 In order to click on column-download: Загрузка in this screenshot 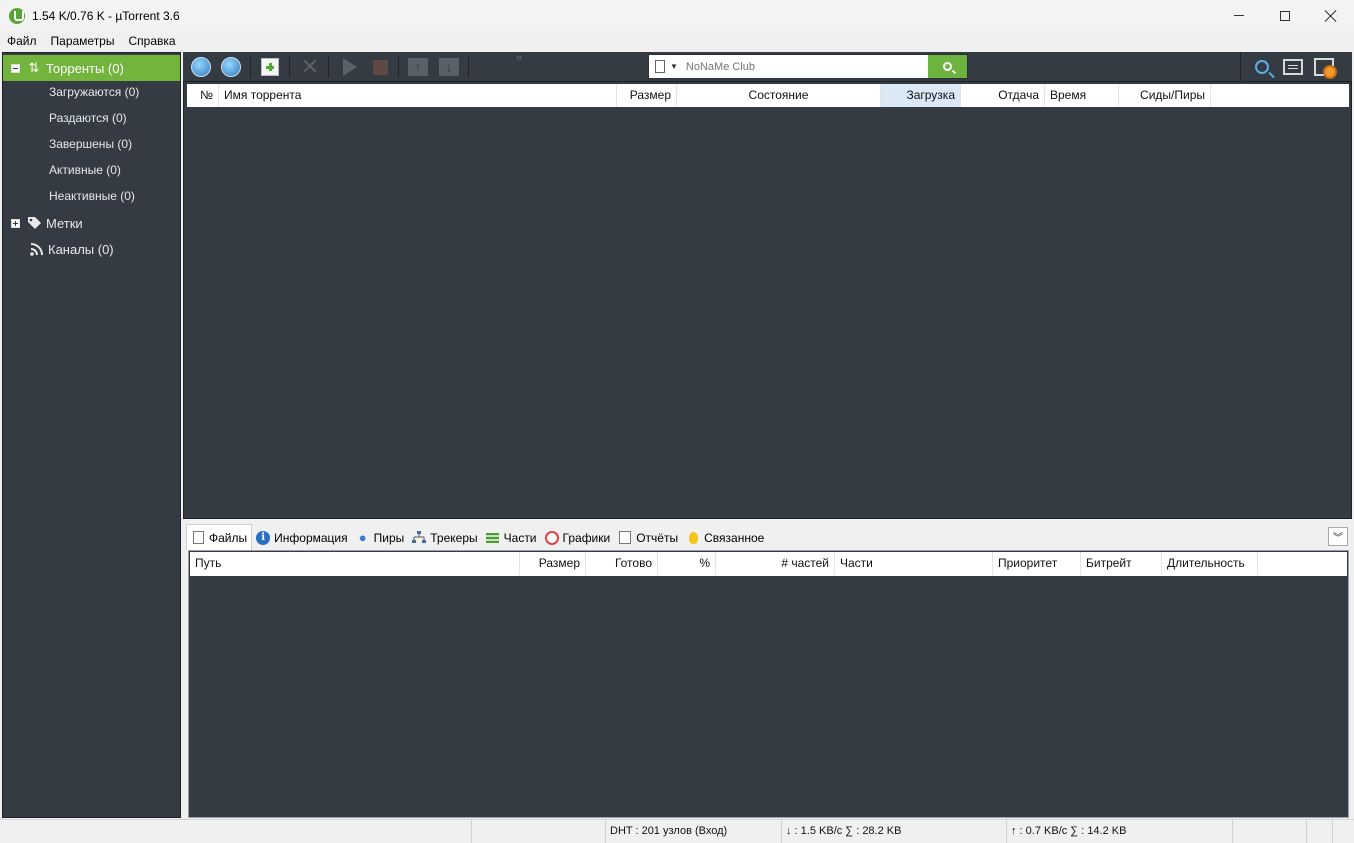, I will do `click(921, 95)`.